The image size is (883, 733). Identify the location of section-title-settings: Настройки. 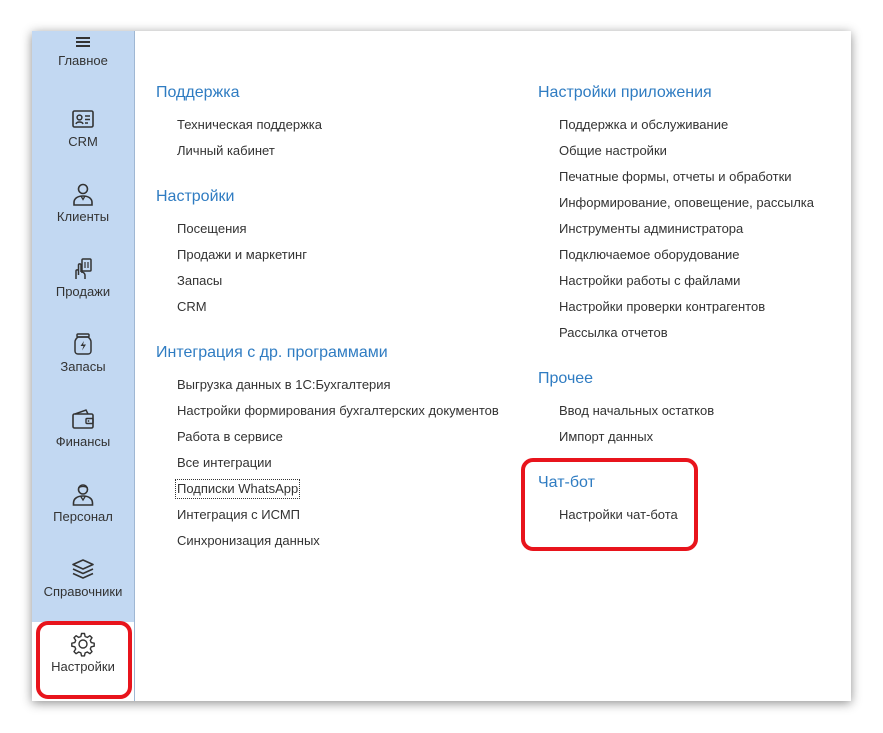
(195, 196).